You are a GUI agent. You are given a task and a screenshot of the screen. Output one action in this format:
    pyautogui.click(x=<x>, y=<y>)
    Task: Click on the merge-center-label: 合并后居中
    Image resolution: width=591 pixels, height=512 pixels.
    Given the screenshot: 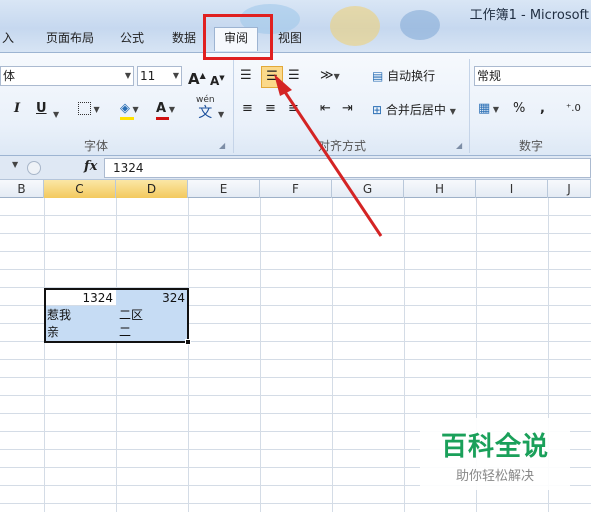 What is the action you would take?
    pyautogui.click(x=415, y=110)
    